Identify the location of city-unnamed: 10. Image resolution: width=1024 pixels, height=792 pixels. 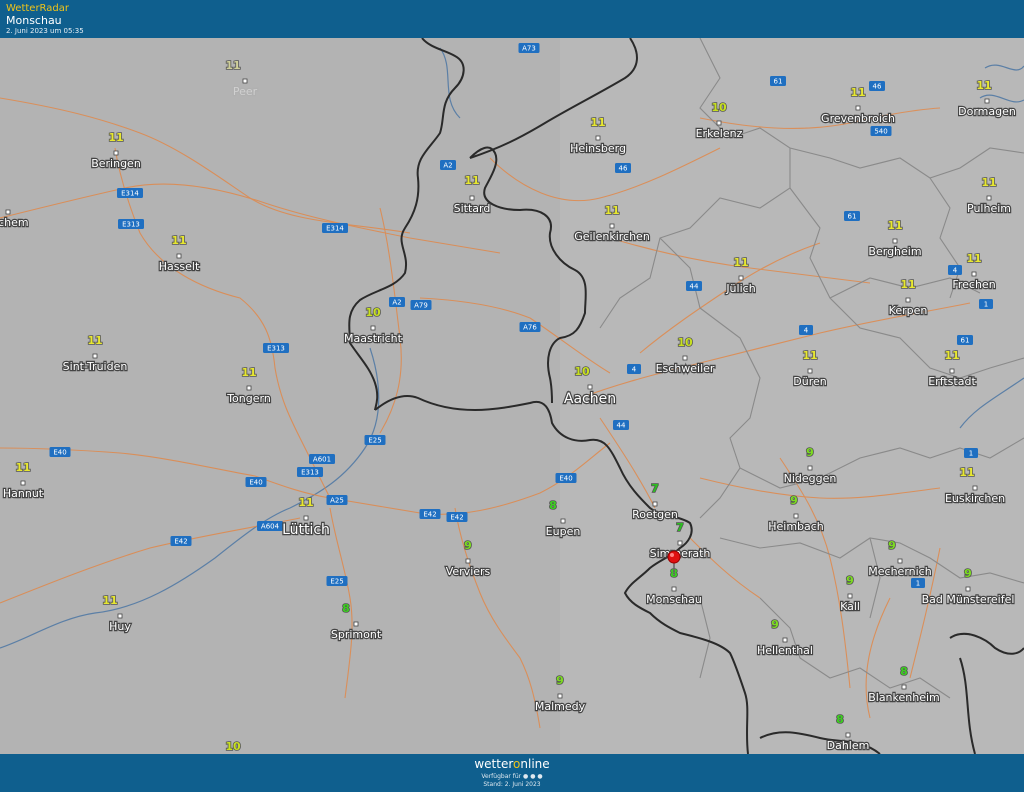
(233, 746).